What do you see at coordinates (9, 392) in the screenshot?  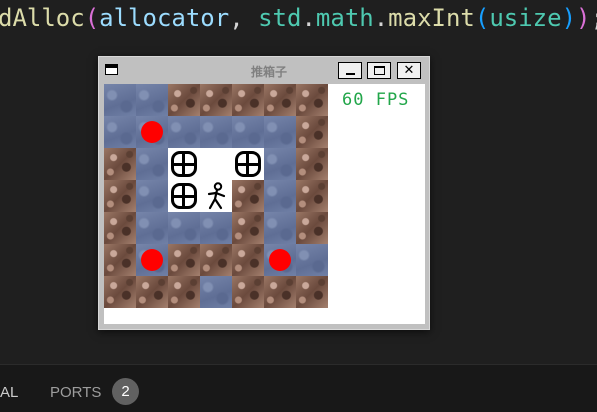 I see `tab-terminal: AL` at bounding box center [9, 392].